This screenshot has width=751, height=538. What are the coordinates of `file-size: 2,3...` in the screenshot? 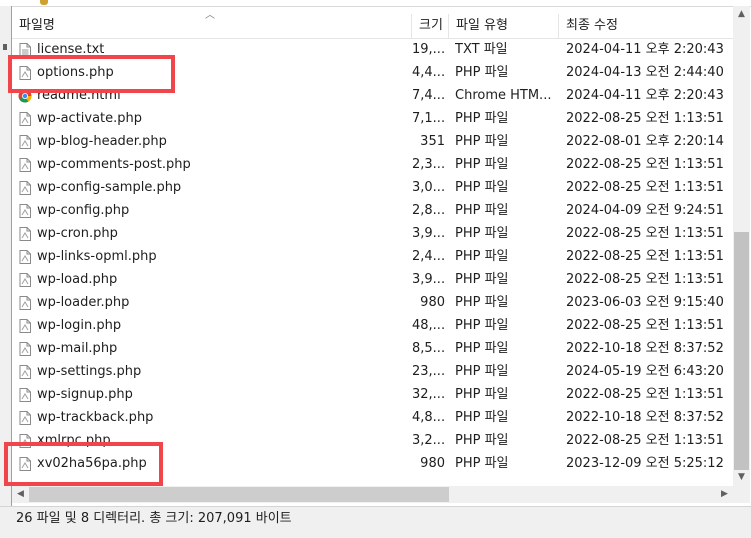 It's located at (428, 164).